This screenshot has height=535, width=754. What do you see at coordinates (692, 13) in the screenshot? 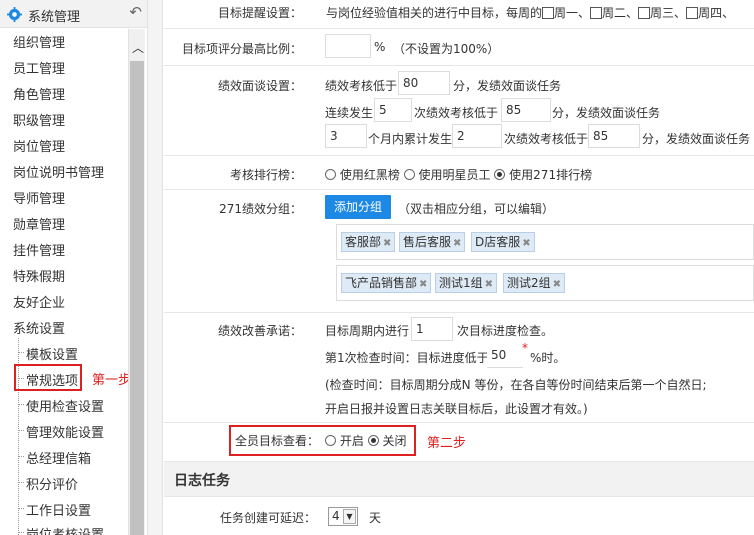
I see `checkbox-thu` at bounding box center [692, 13].